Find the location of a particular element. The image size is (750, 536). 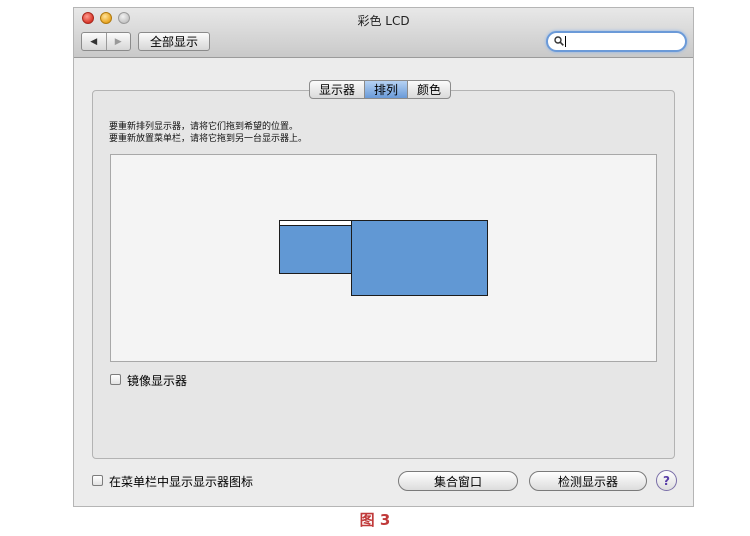

search-input is located at coordinates (622, 41).